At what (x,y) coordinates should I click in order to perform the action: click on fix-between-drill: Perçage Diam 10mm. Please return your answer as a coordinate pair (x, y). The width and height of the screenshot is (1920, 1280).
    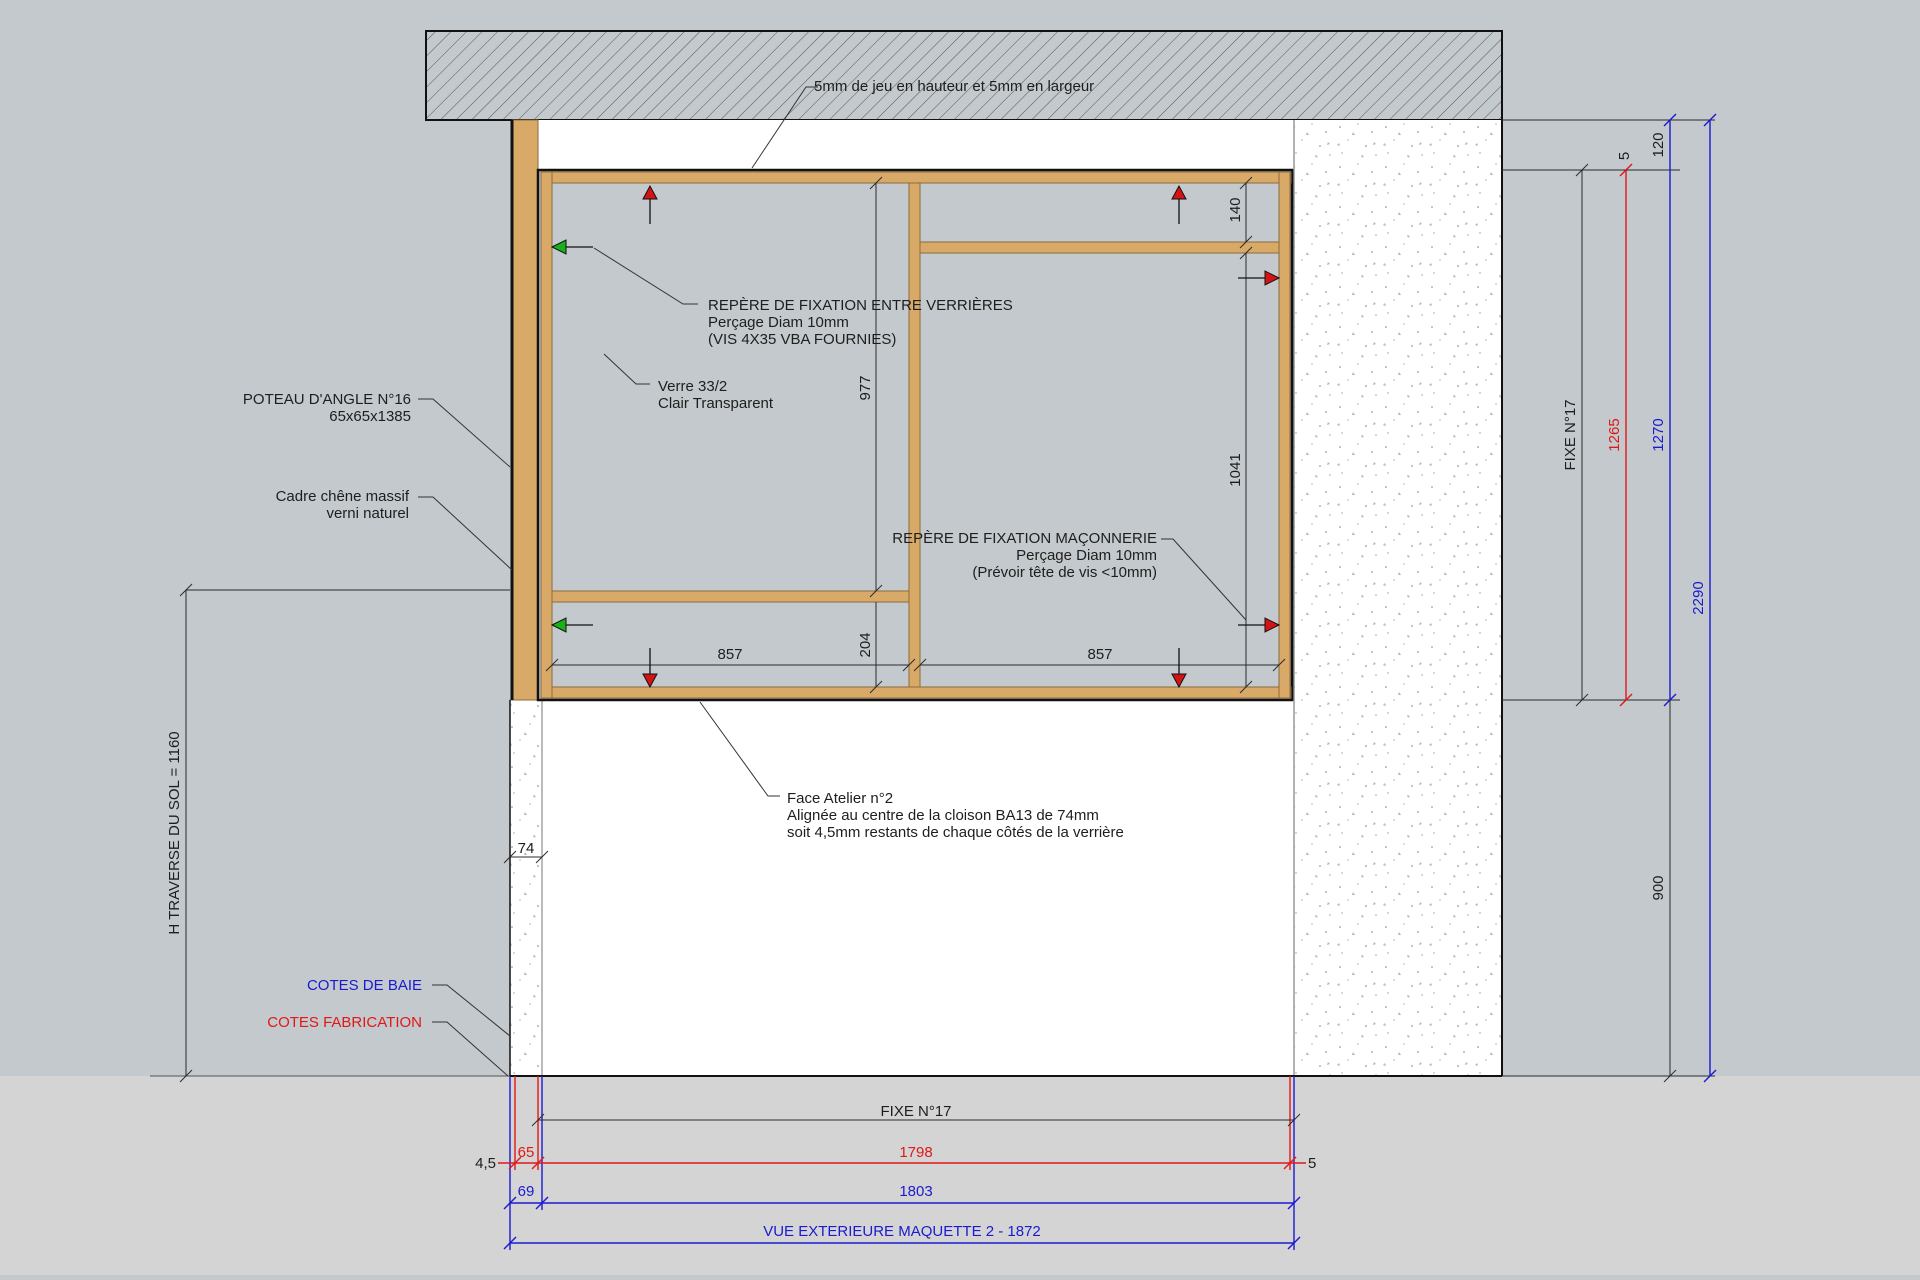
    Looking at the image, I should click on (778, 322).